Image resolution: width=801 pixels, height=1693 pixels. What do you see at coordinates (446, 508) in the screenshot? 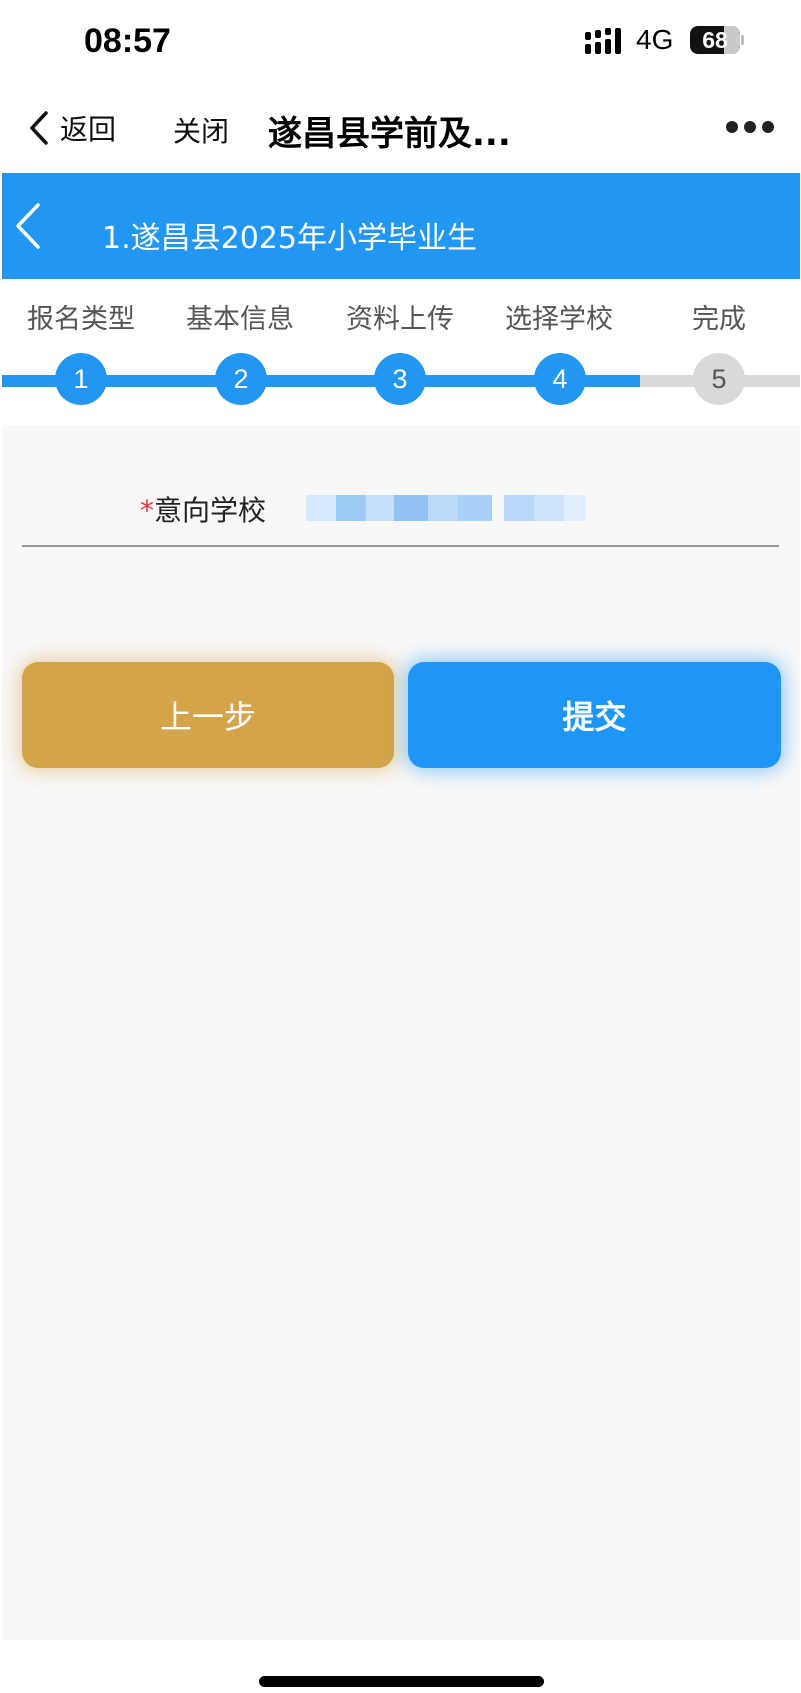
I see `school-field-value-redacted` at bounding box center [446, 508].